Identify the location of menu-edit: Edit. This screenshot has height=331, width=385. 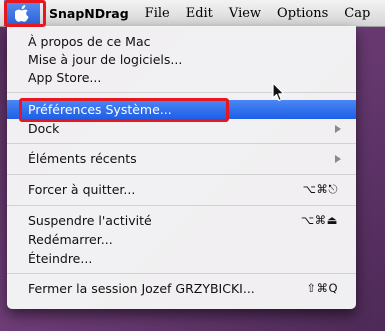
(199, 13).